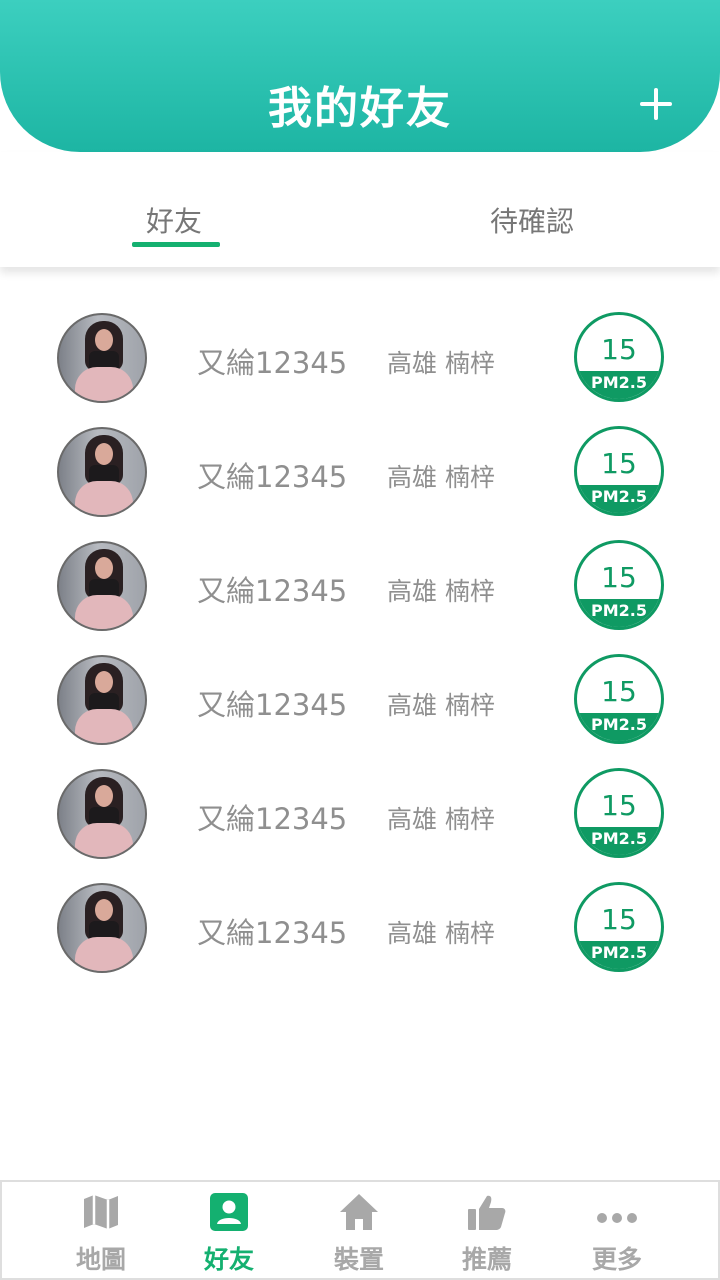  Describe the element at coordinates (228, 1259) in the screenshot. I see `nav-label-friends: 好友` at that location.